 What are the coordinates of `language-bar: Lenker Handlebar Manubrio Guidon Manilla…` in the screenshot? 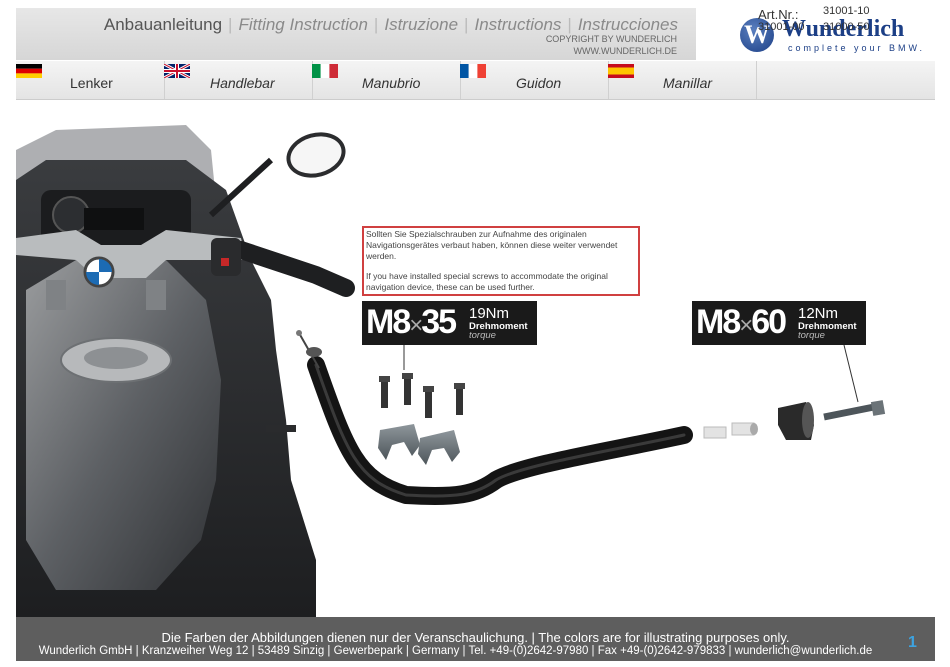 It's located at (475, 80).